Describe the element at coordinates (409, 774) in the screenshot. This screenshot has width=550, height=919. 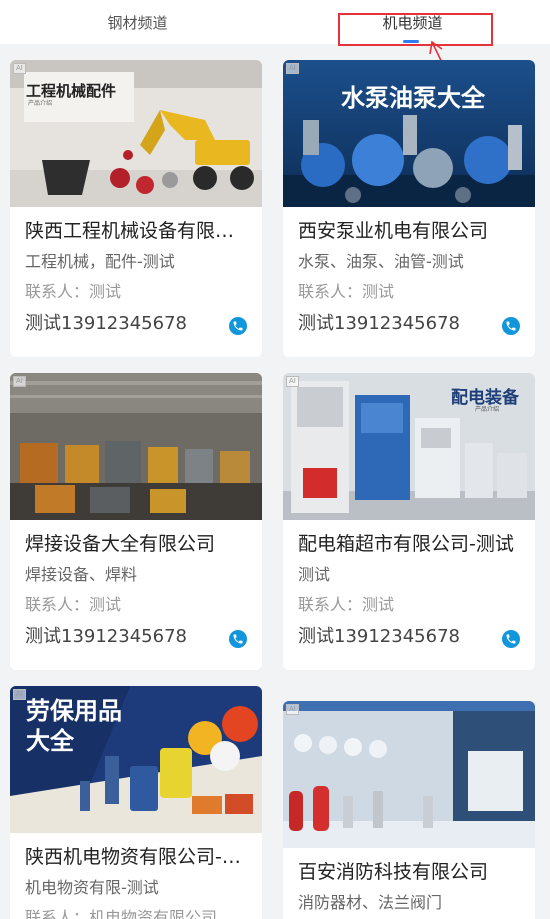
I see `product-image-fire-equipment: AI` at that location.